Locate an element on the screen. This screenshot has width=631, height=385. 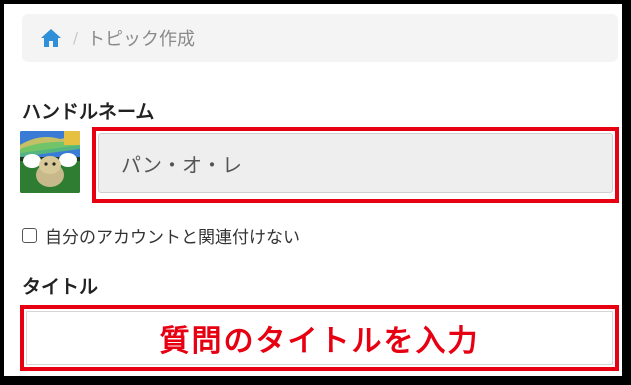
unlink-account-row: 自分のアカウントと関連付けない is located at coordinates (161, 235).